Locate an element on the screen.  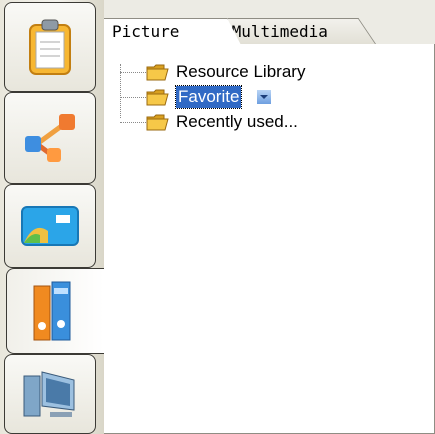
tree-item-label: Resource Library is located at coordinates (241, 71).